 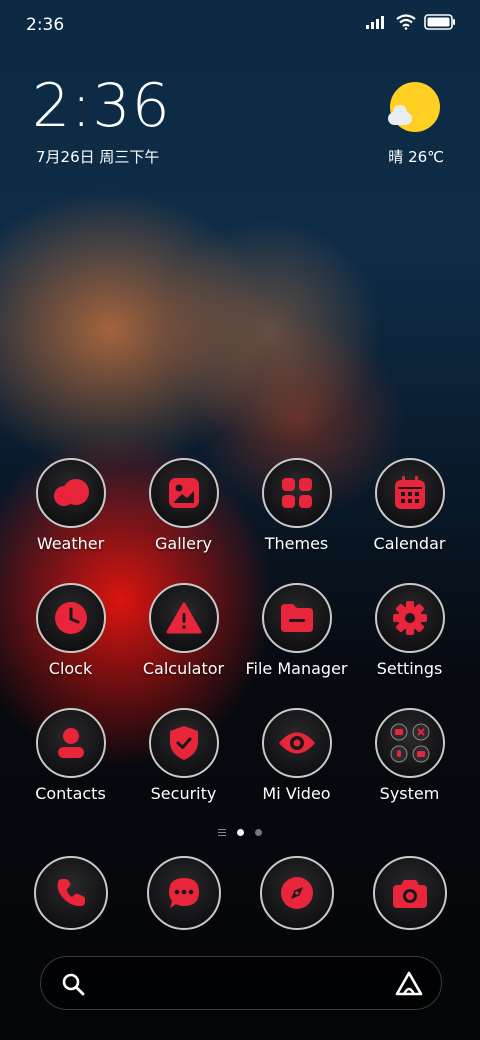 I want to click on status-time: 2:36, so click(x=45, y=25).